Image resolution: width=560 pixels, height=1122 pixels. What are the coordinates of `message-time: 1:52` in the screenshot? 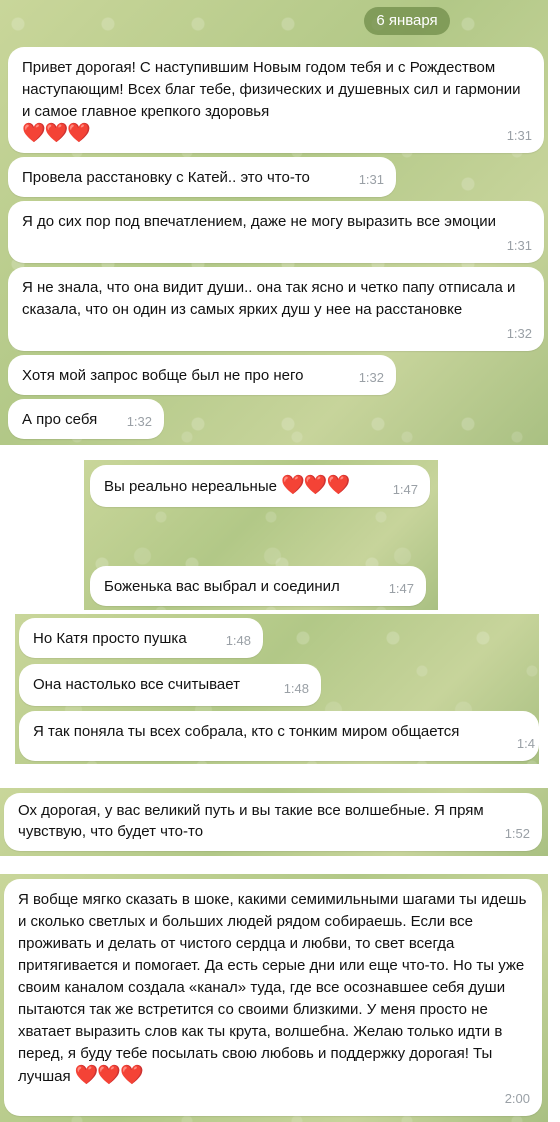 It's located at (517, 833).